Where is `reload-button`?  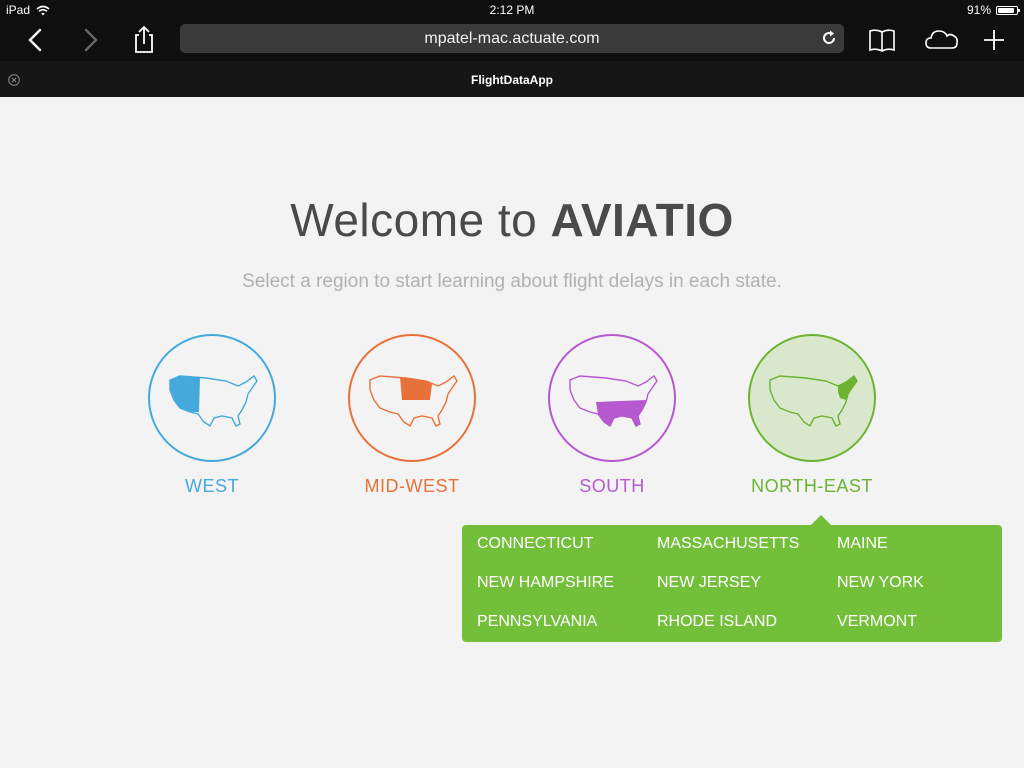 reload-button is located at coordinates (829, 38).